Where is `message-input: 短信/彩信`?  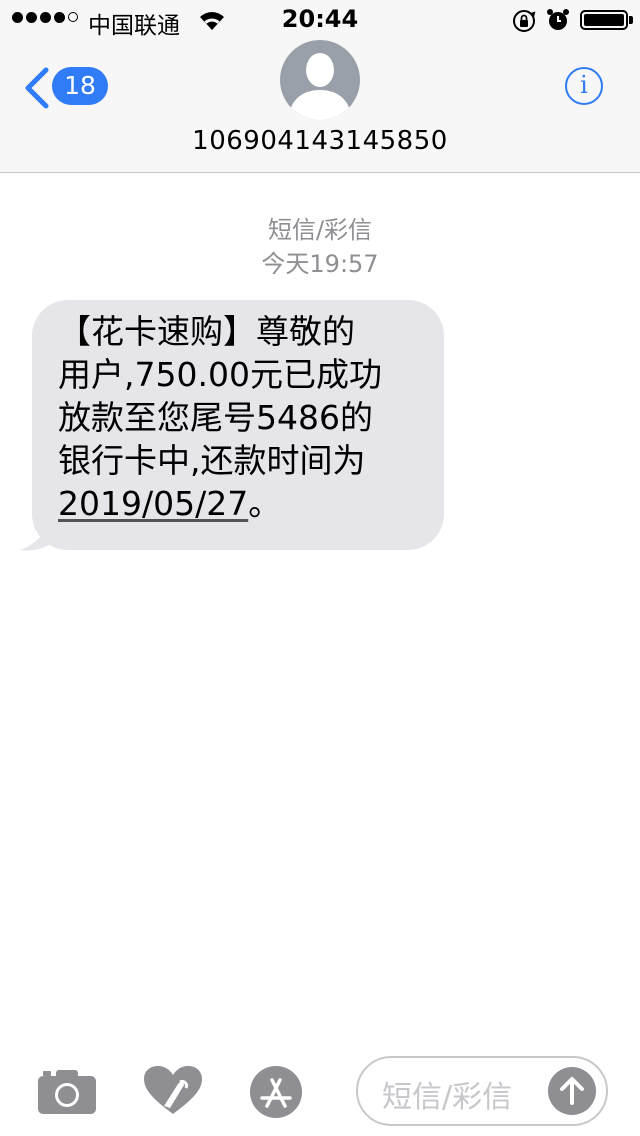
message-input: 短信/彩信 is located at coordinates (482, 1091).